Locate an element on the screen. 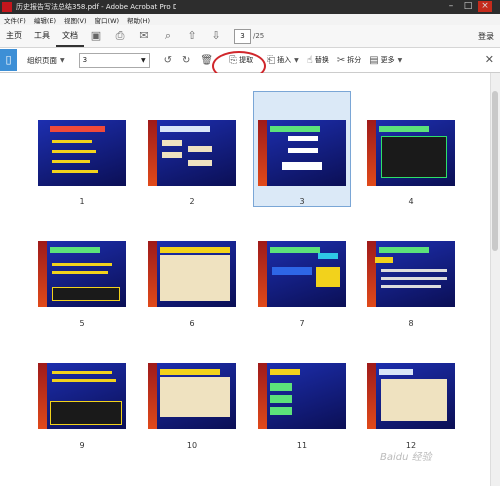 The image size is (500, 486). more-label: 更多 is located at coordinates (387, 60).